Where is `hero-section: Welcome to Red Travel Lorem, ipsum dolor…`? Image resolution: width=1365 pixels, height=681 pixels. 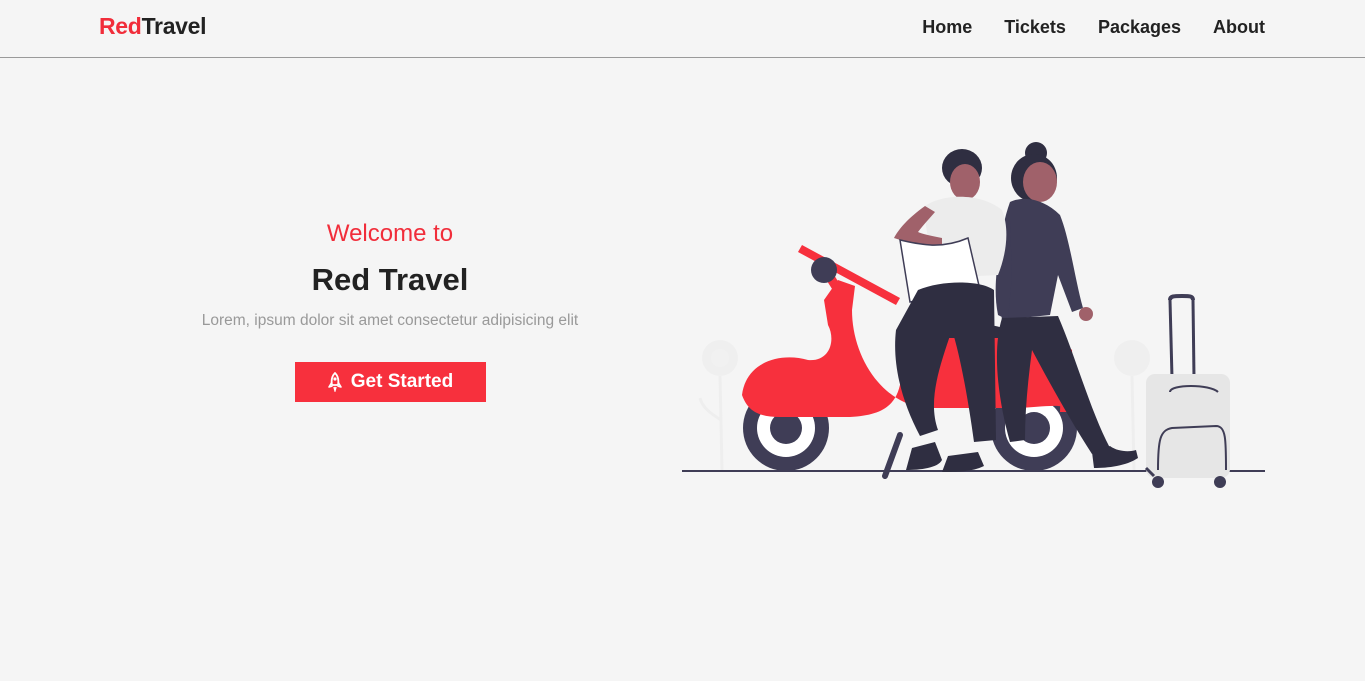 hero-section: Welcome to Red Travel Lorem, ipsum dolor… is located at coordinates (390, 311).